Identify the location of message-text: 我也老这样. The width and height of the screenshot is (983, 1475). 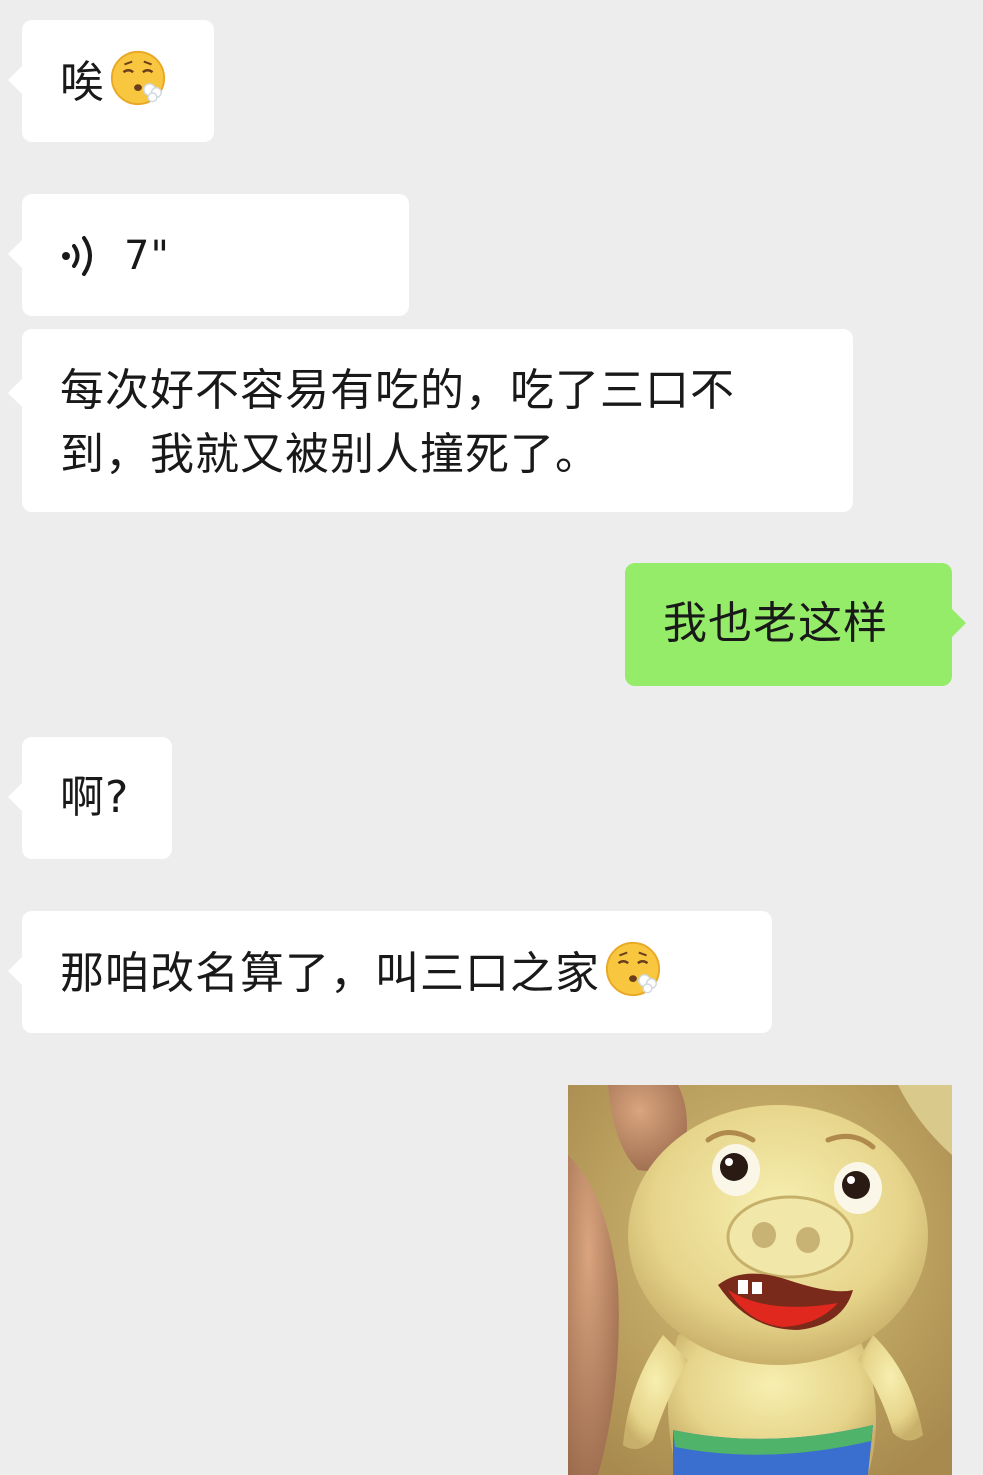
(775, 623).